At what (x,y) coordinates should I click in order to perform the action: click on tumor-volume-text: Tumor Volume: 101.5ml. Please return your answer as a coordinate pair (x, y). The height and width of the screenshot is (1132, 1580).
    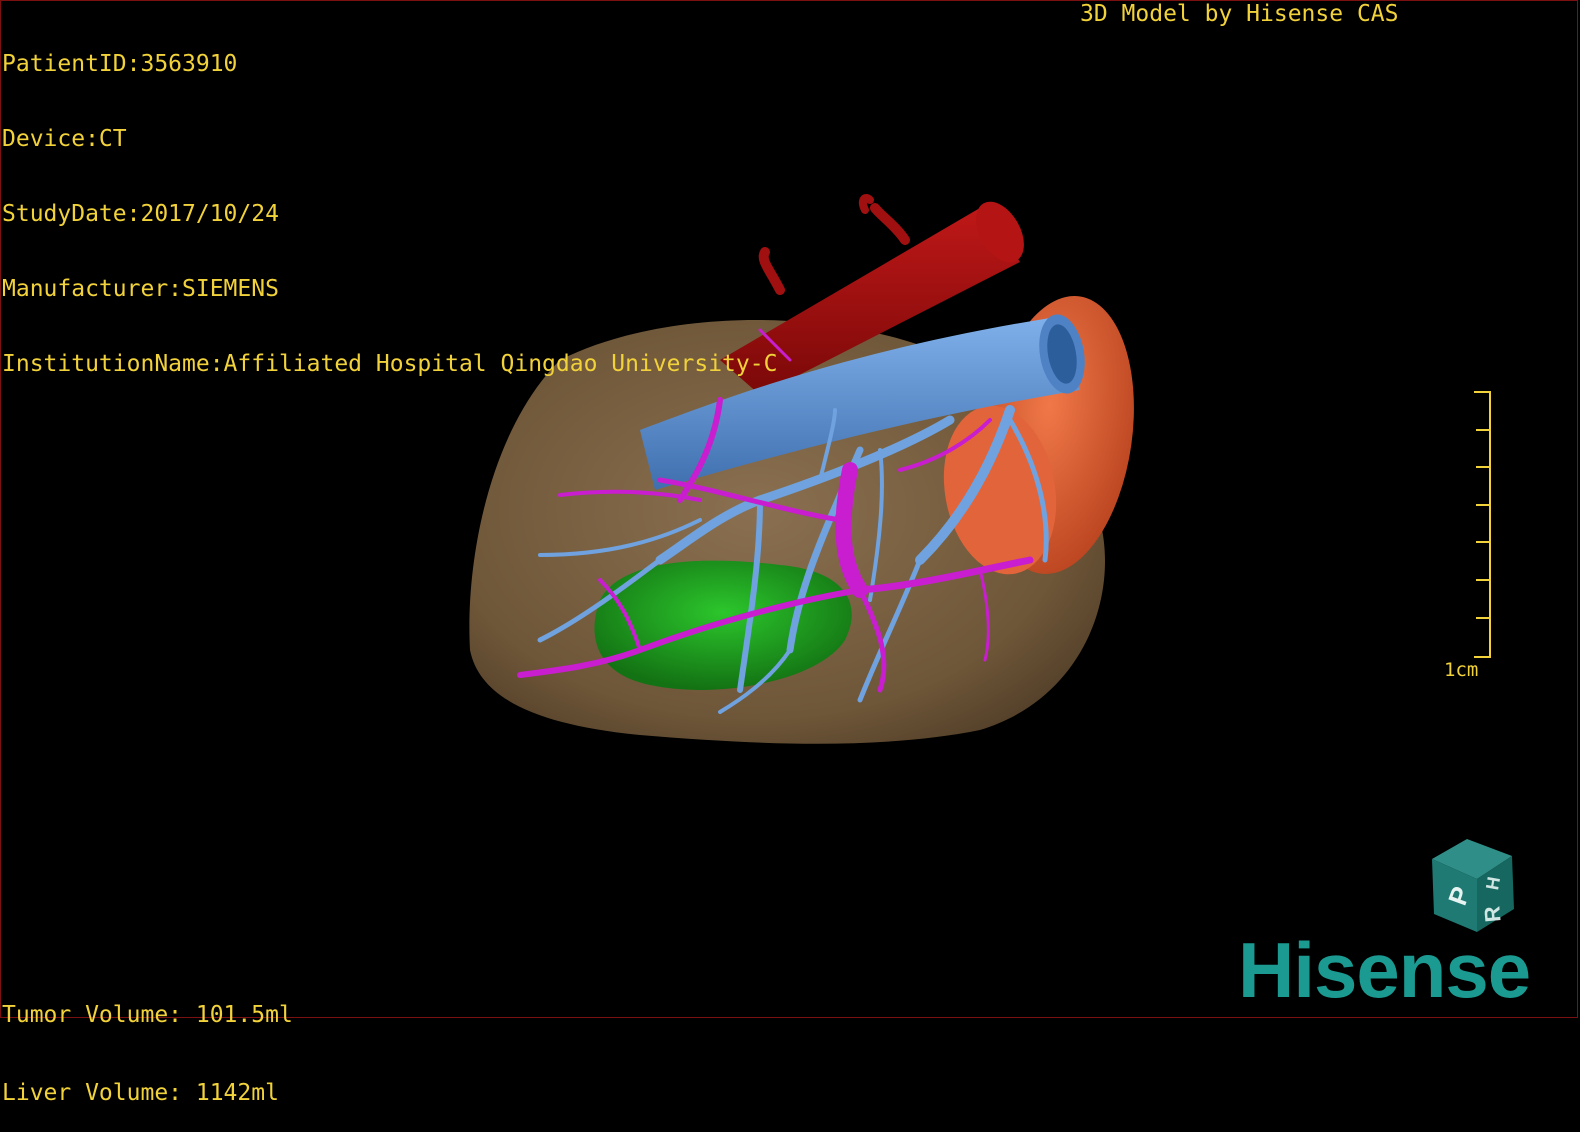
    Looking at the image, I should click on (147, 1015).